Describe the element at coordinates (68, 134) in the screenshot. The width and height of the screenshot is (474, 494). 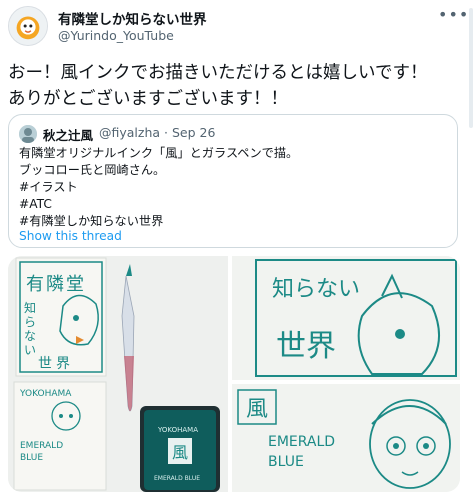
I see `quote-display-name: 秋之辻風` at that location.